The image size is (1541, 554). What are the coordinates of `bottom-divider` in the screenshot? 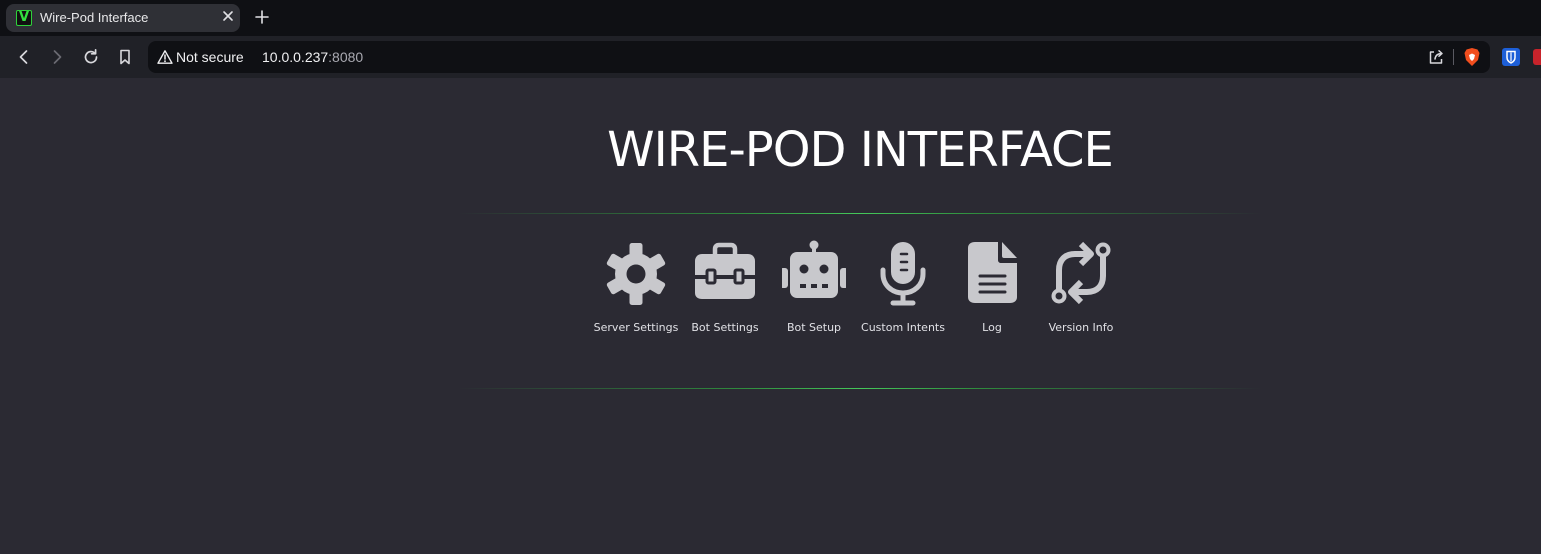 It's located at (860, 388).